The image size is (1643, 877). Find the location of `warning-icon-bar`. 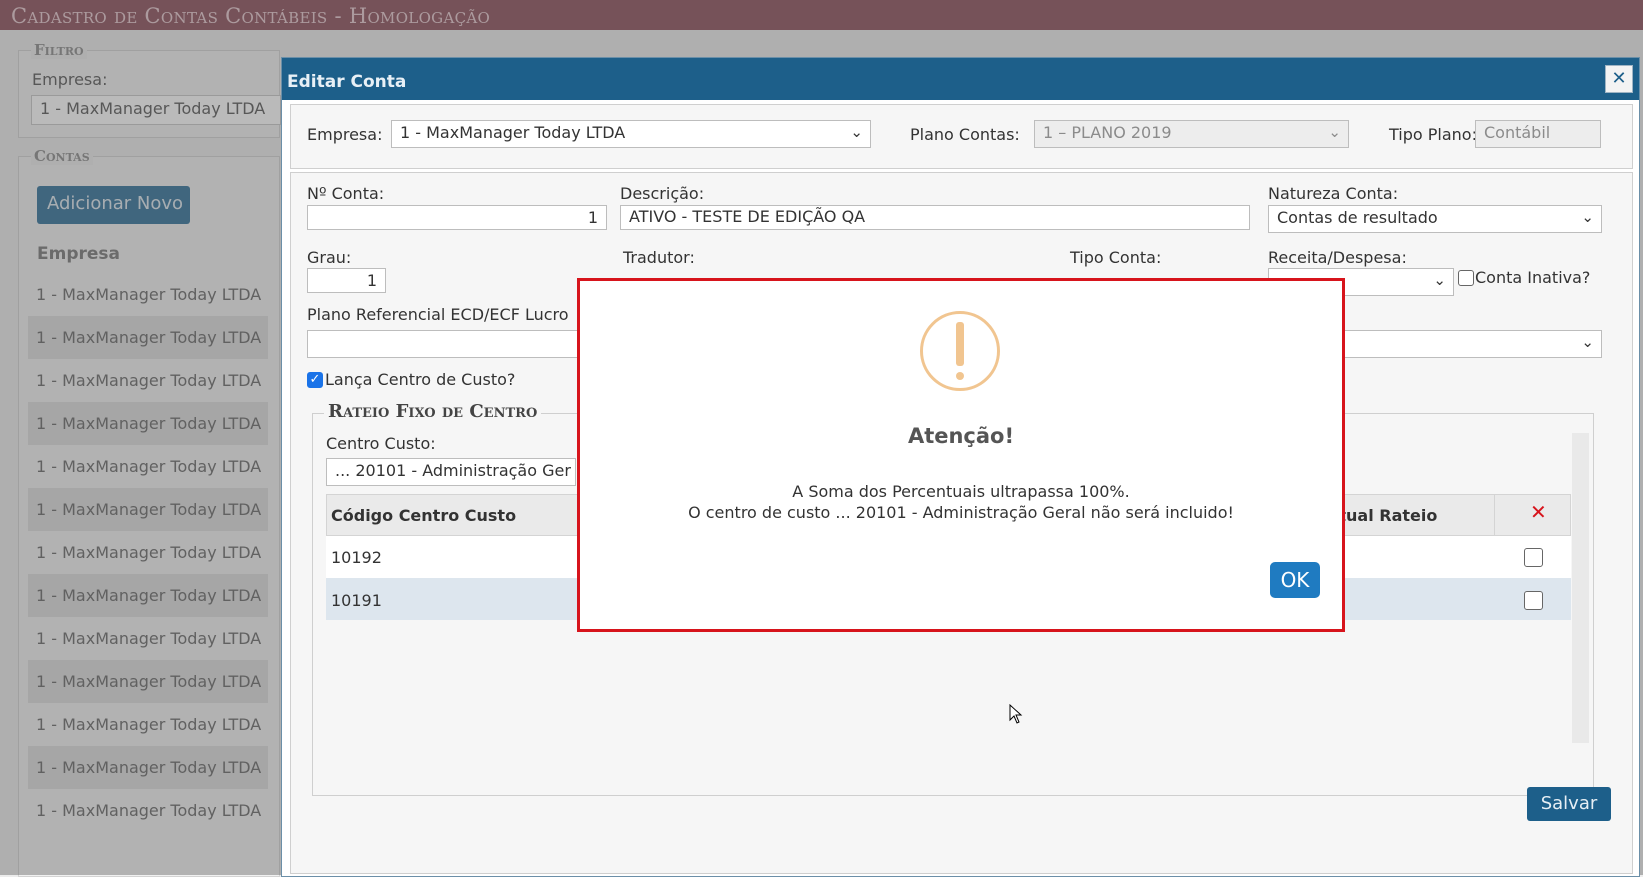

warning-icon-bar is located at coordinates (960, 344).